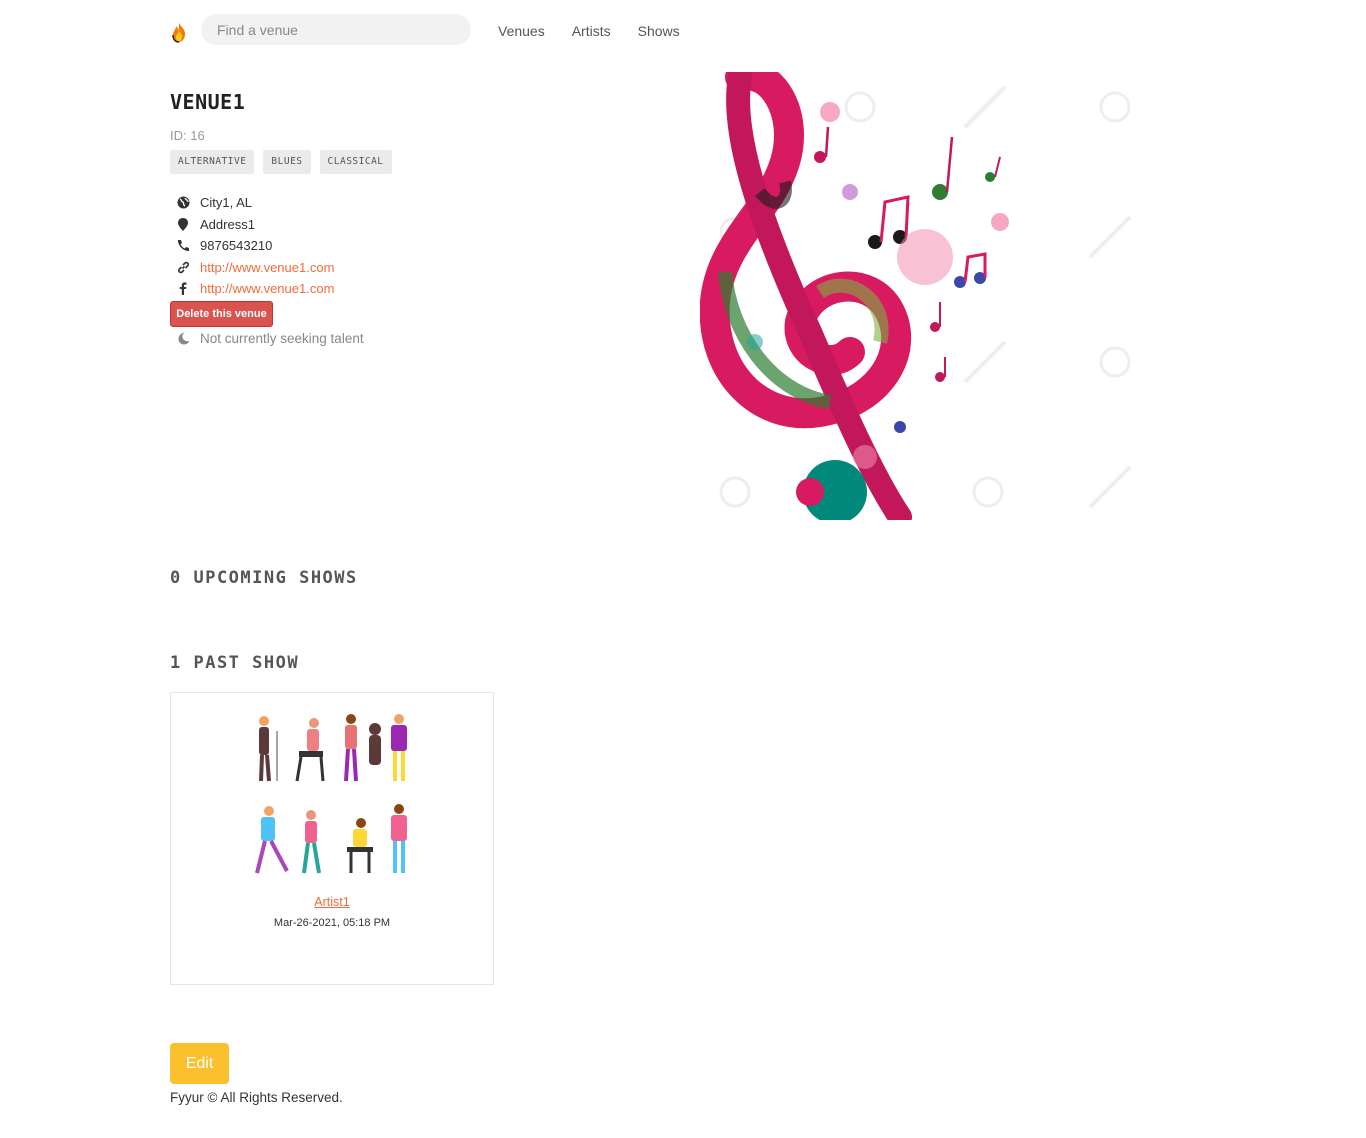  What do you see at coordinates (183, 246) in the screenshot?
I see `phone-icon` at bounding box center [183, 246].